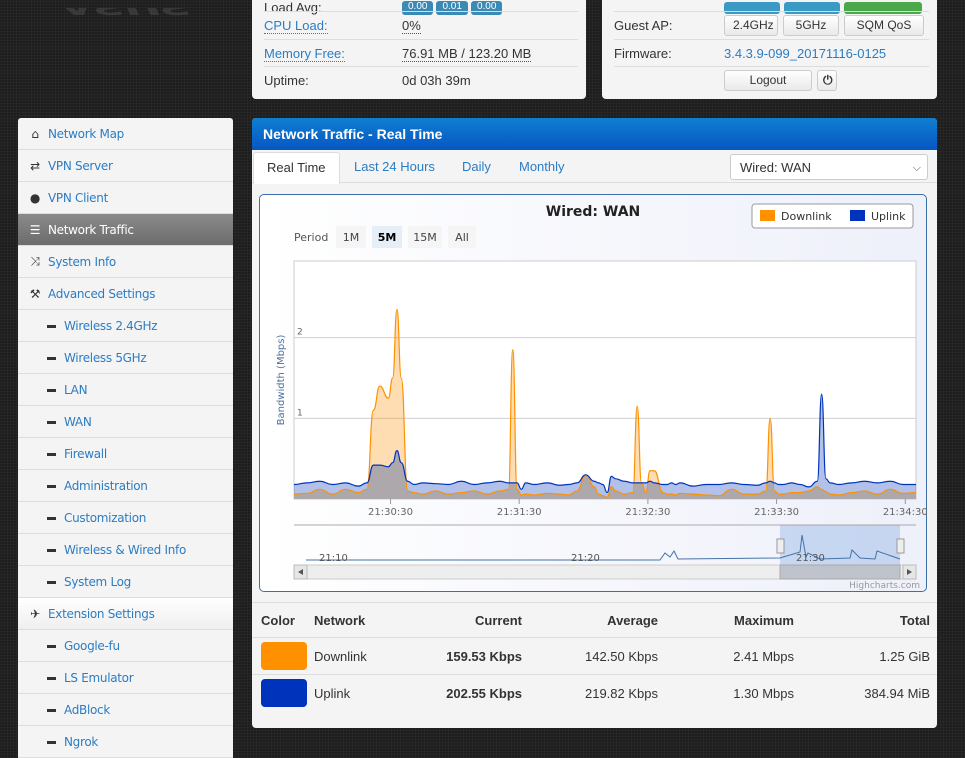 The image size is (965, 758). What do you see at coordinates (78, 197) in the screenshot?
I see `sidebar-item-label: VPN Client` at bounding box center [78, 197].